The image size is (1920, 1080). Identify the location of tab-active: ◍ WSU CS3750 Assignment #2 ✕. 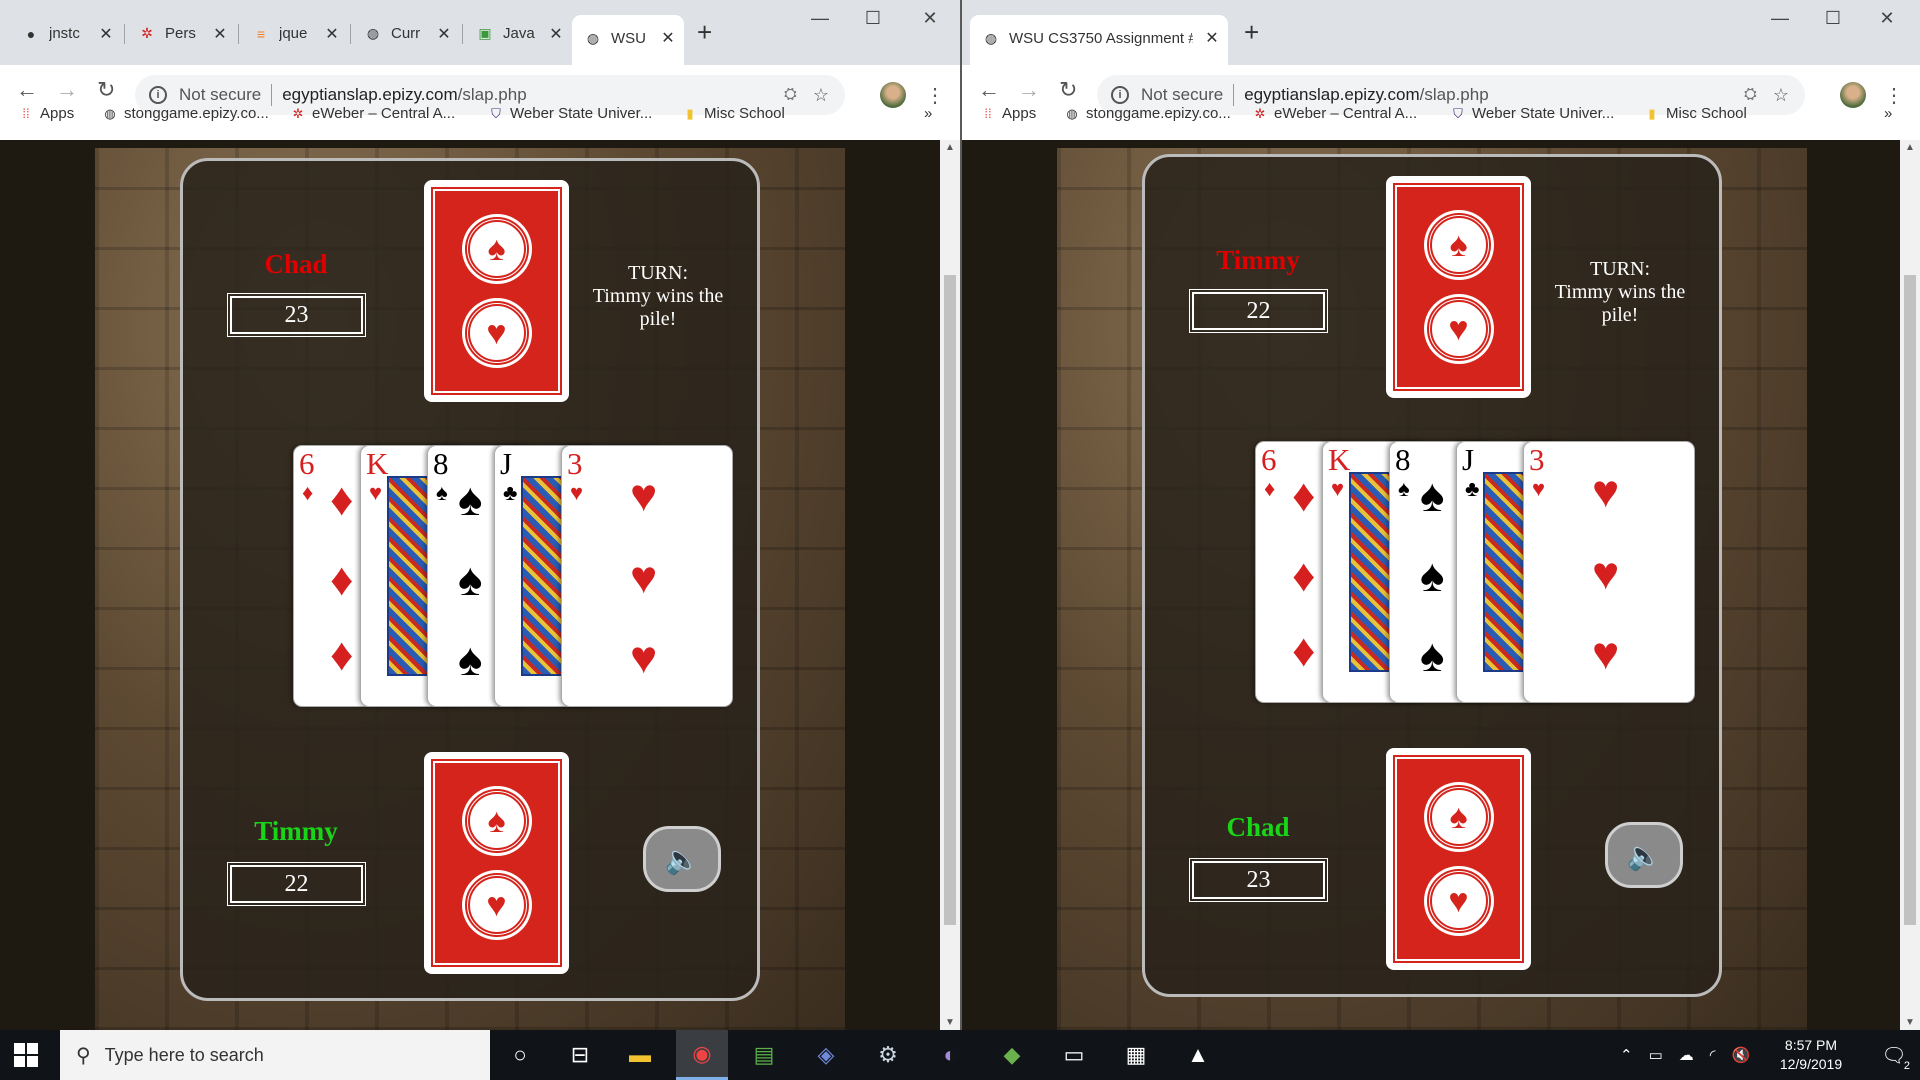
(1099, 40).